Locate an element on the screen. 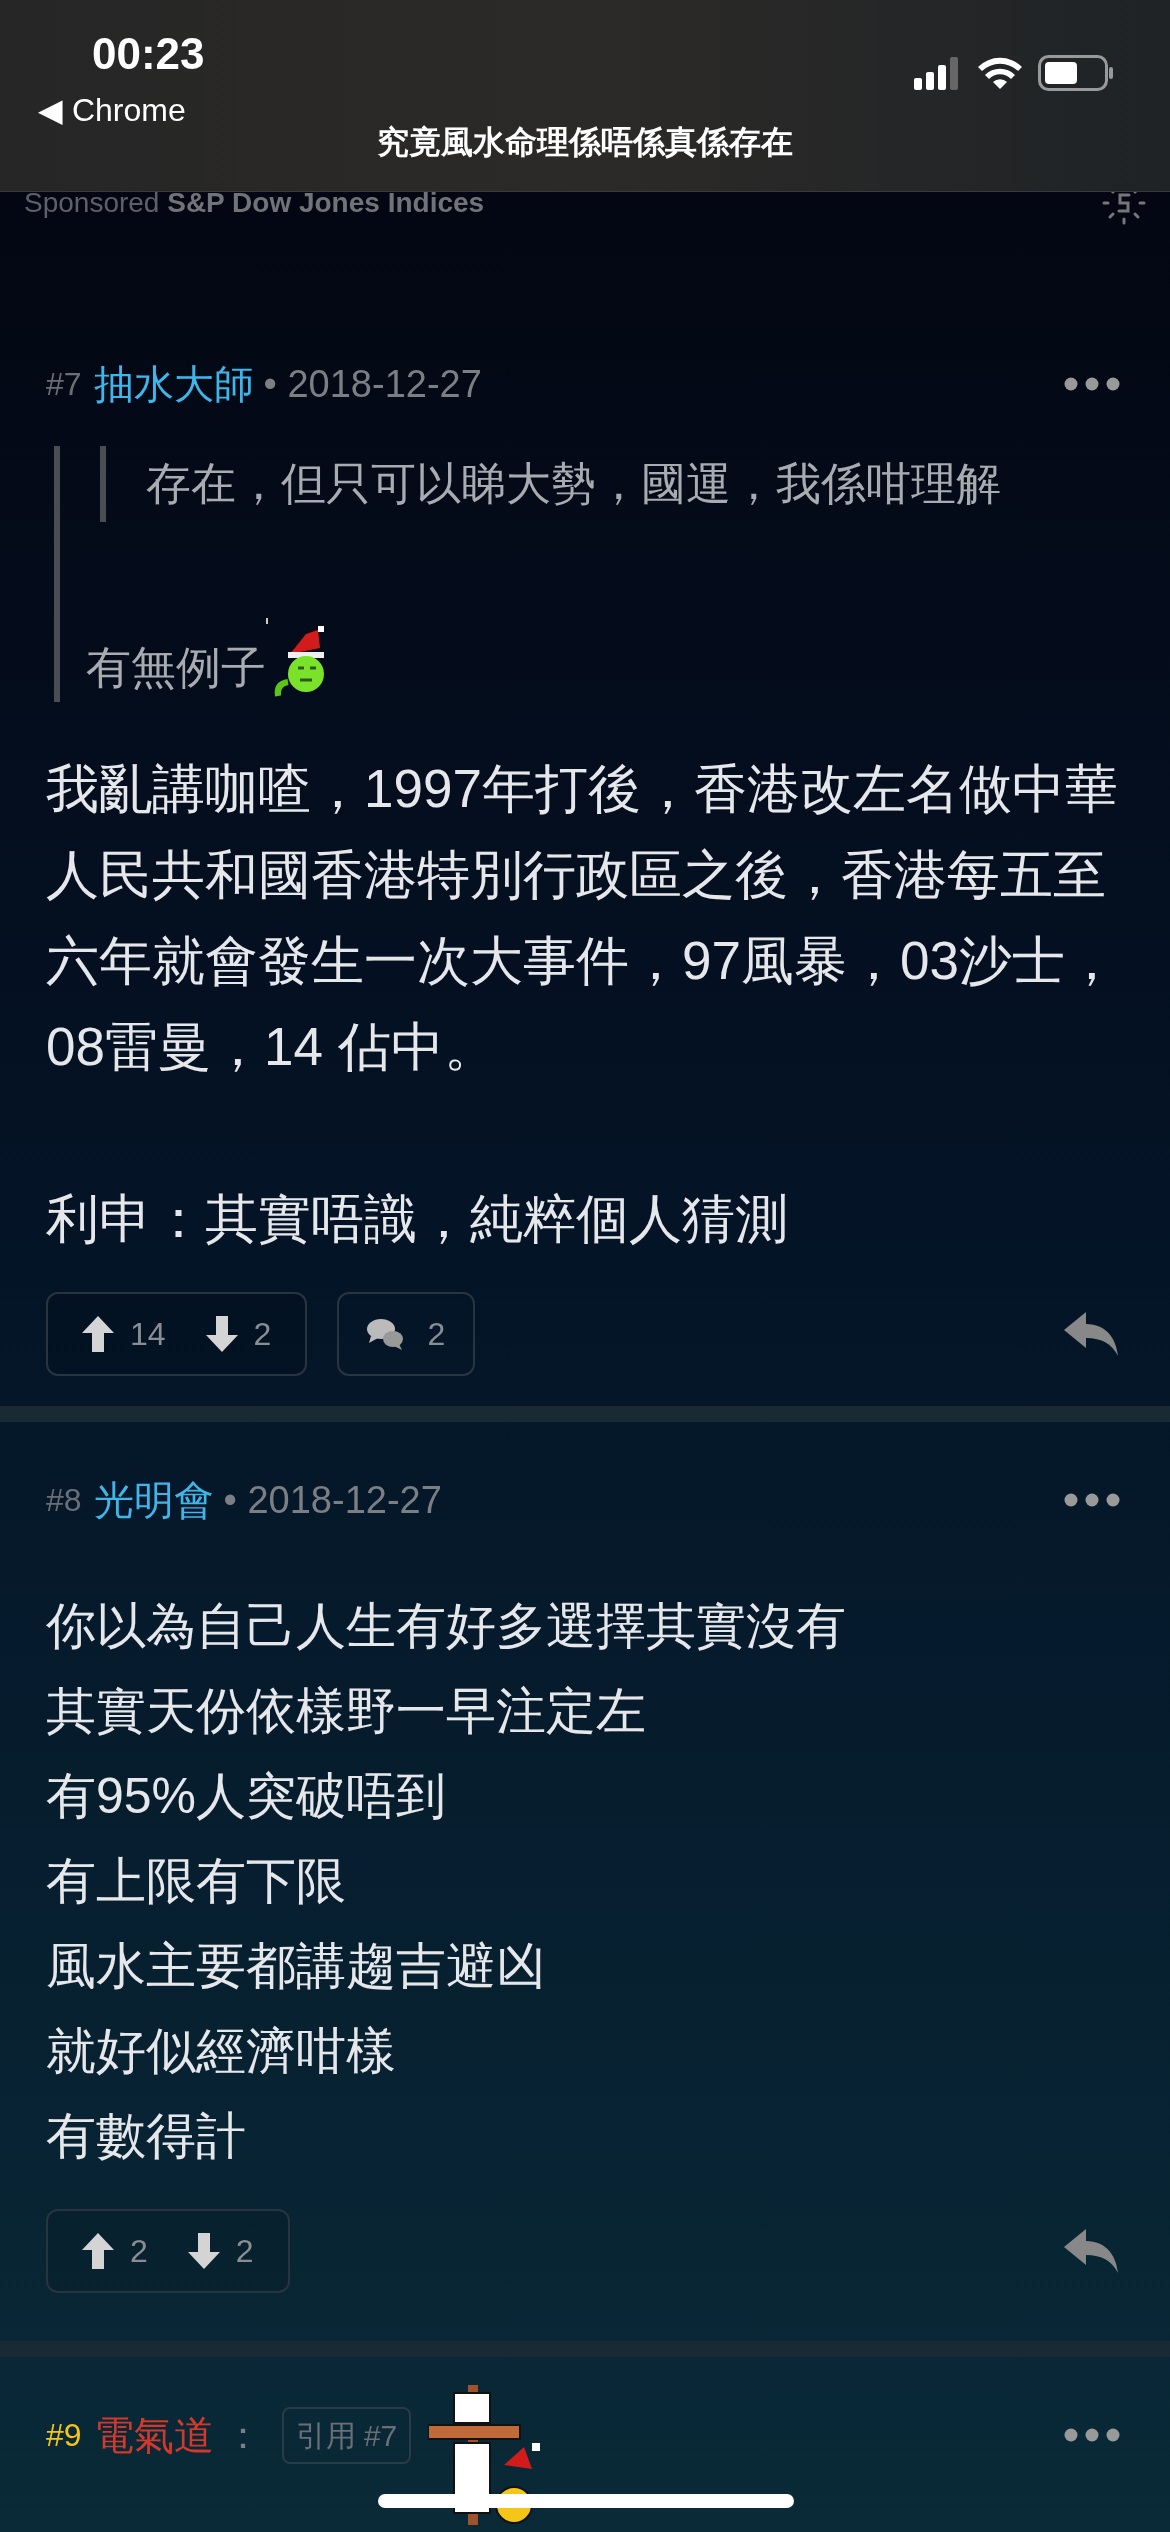  post-text: 風水主要都講趨吉避凶 is located at coordinates (296, 1966).